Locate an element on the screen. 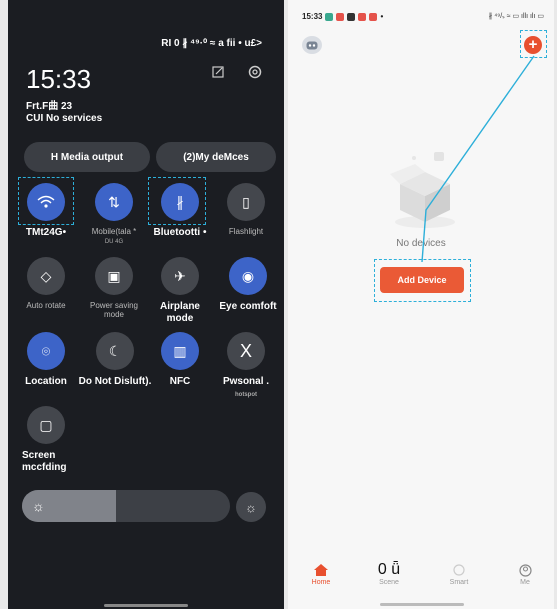 This screenshot has width=557, height=609. sun-icon: ☼ is located at coordinates (38, 506).